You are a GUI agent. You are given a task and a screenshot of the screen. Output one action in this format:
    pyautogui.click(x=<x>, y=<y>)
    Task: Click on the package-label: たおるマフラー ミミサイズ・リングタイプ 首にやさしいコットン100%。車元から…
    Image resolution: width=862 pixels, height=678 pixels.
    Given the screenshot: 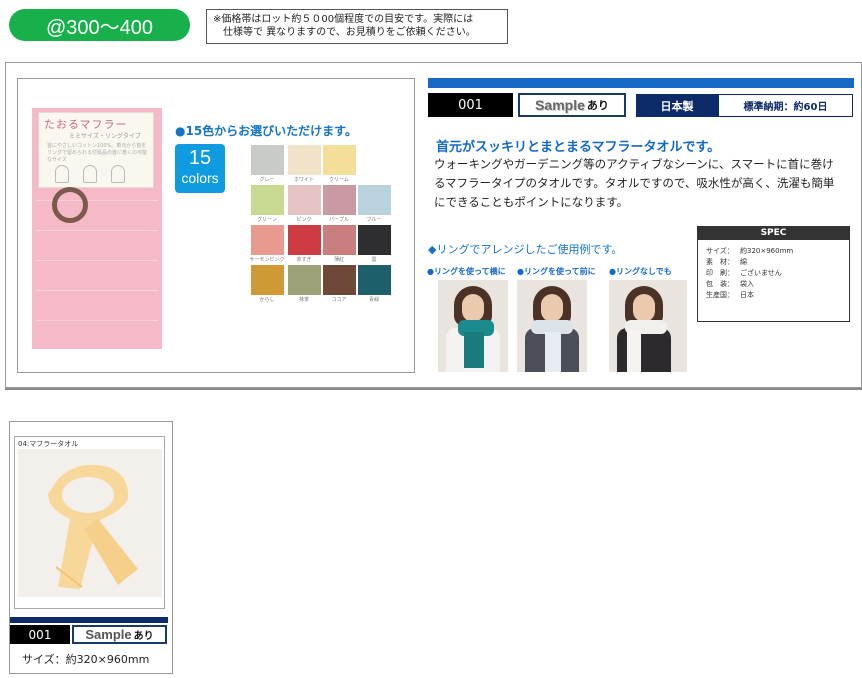 What is the action you would take?
    pyautogui.click(x=96, y=150)
    